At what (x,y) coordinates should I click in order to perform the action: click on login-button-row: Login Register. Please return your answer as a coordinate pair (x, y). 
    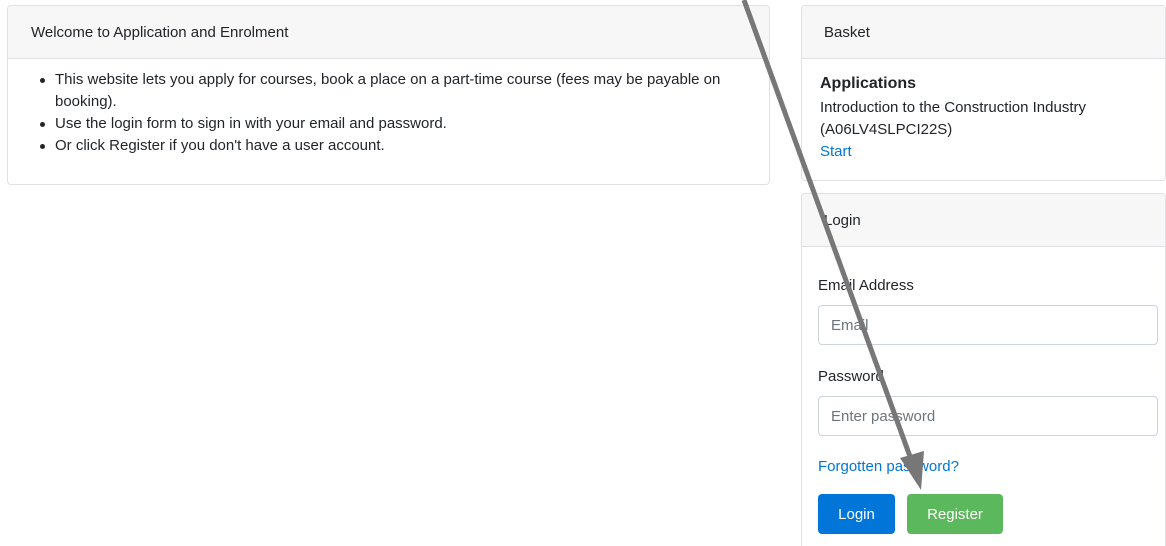
    Looking at the image, I should click on (987, 514).